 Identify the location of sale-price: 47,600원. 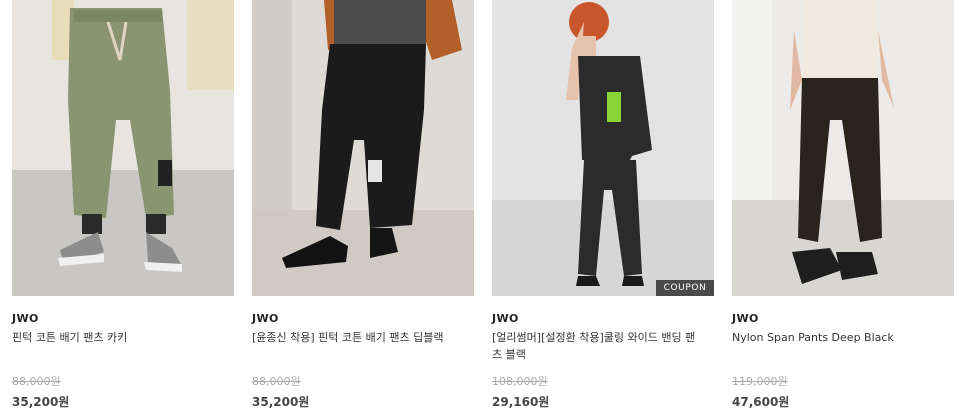
(761, 402).